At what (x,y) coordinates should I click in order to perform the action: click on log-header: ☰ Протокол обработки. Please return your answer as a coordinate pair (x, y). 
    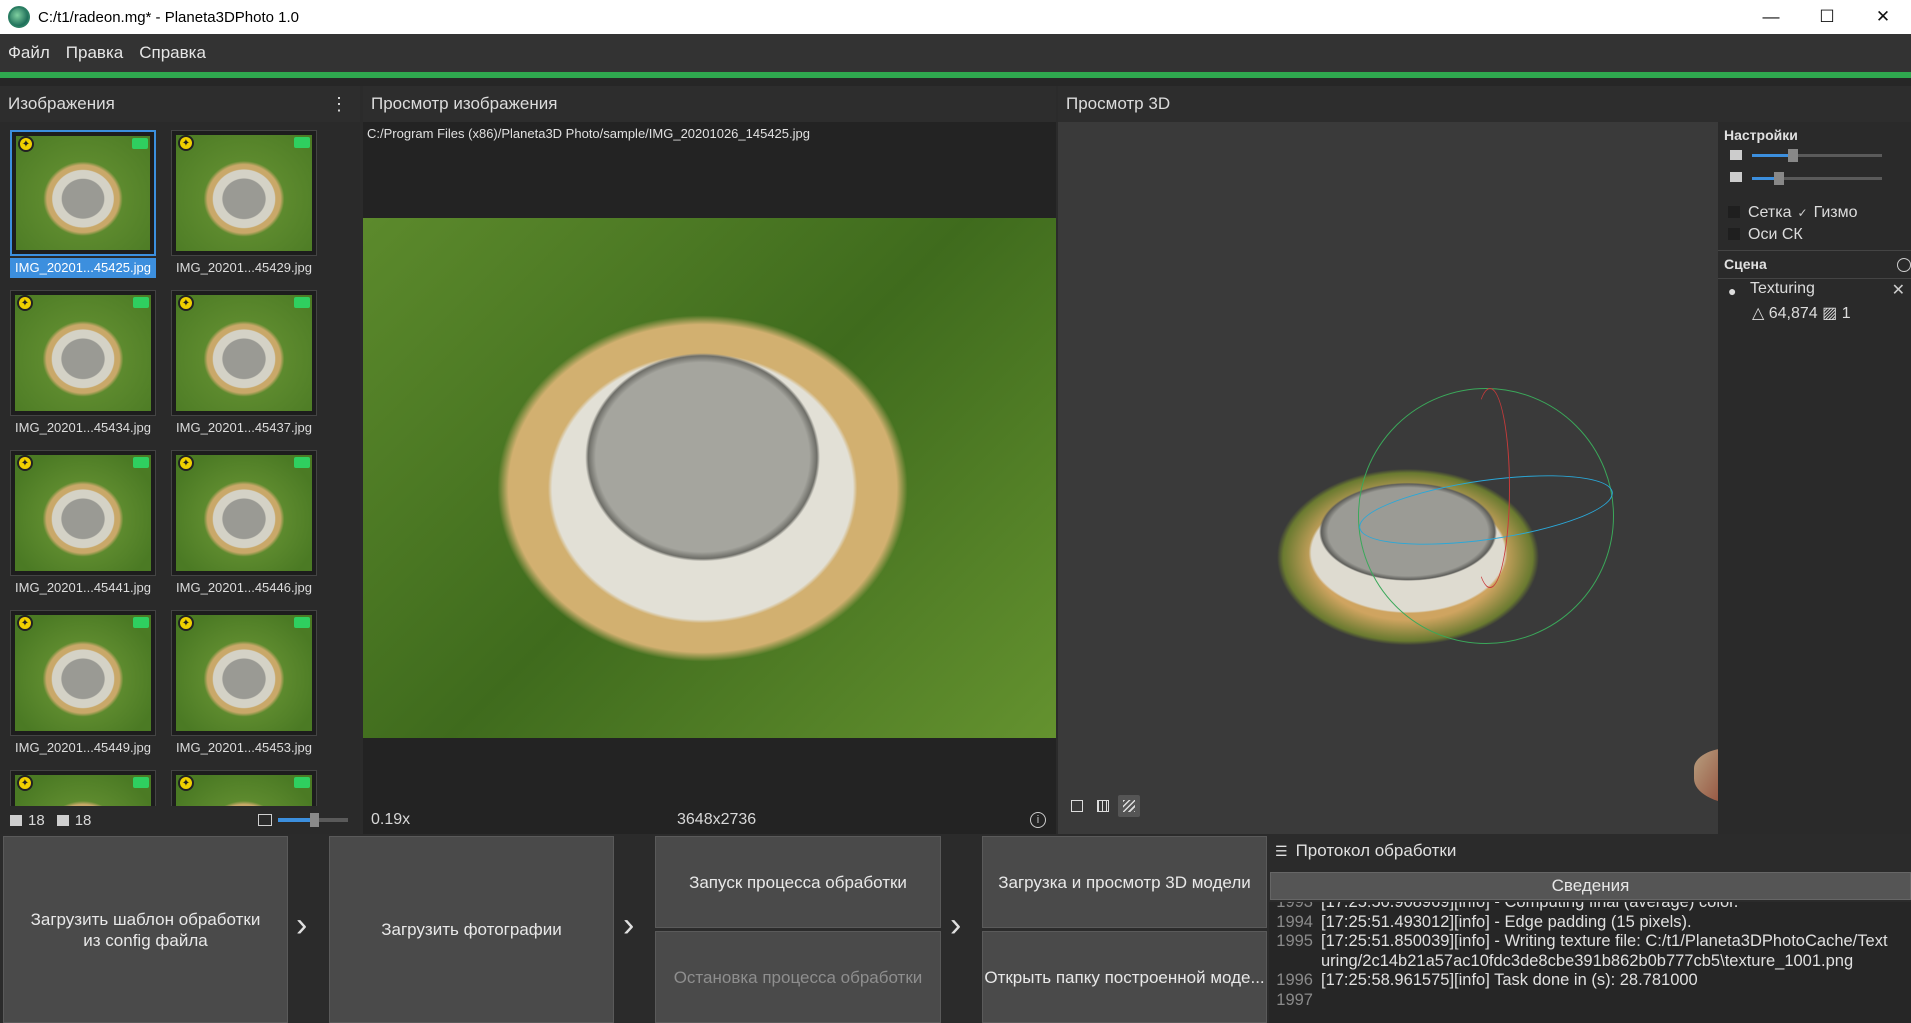
    Looking at the image, I should click on (1590, 851).